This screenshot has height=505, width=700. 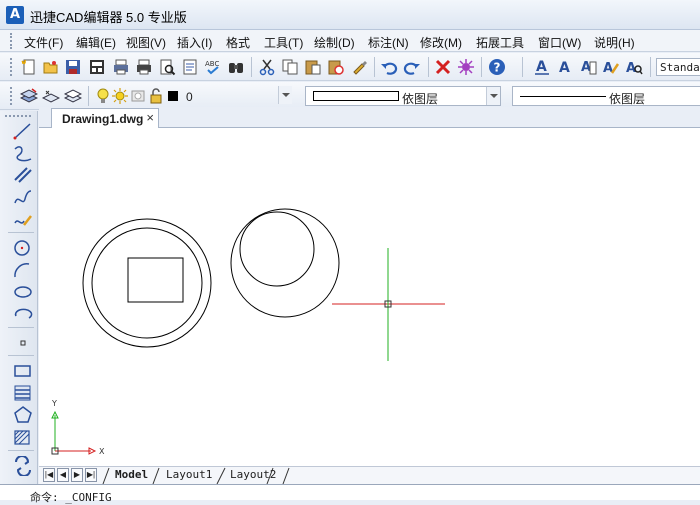 What do you see at coordinates (23, 197) in the screenshot?
I see `spline-tool-icon` at bounding box center [23, 197].